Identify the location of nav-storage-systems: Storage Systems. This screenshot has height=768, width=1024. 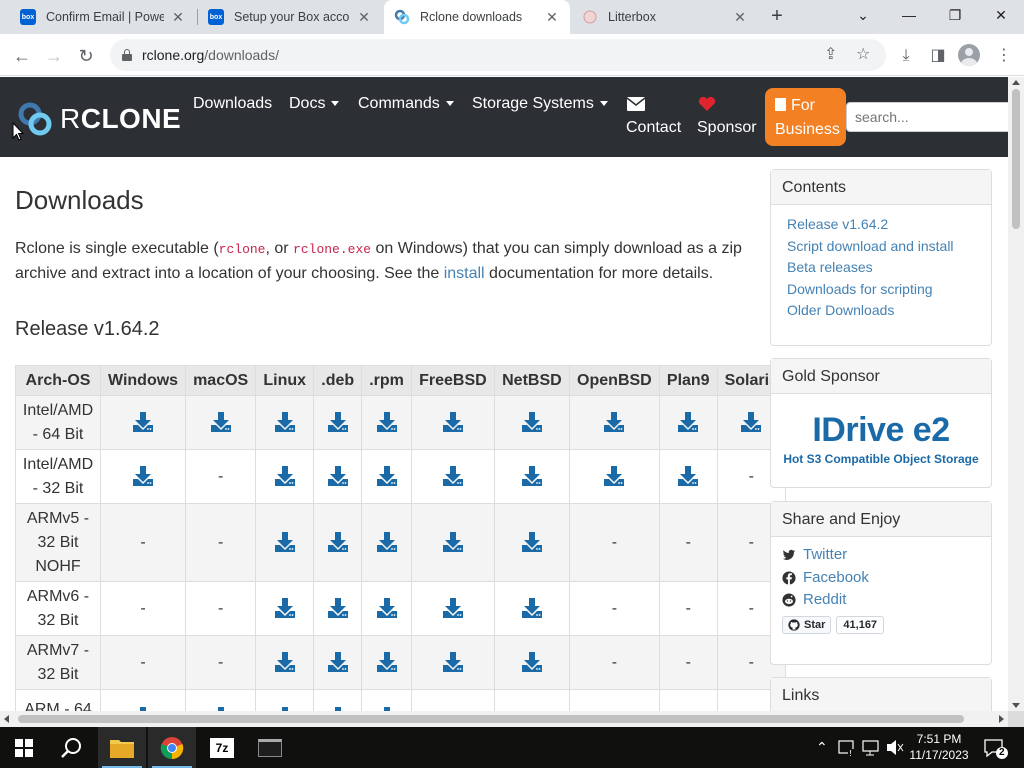
(540, 104).